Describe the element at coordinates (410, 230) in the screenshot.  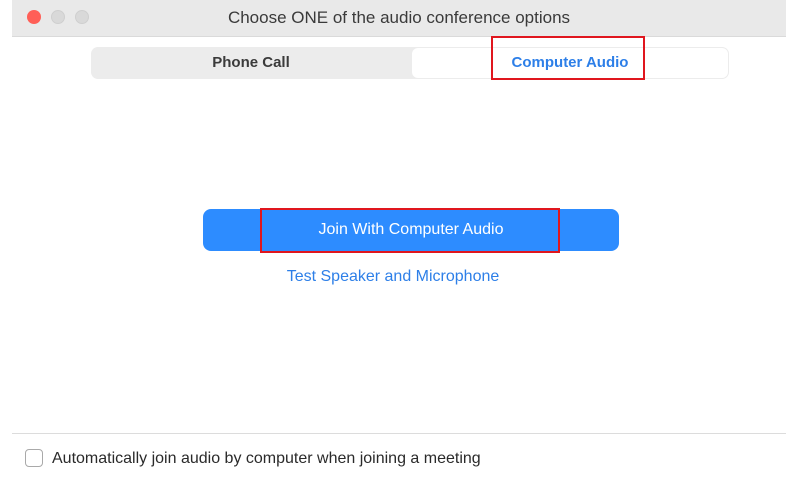
I see `join-button-highlight` at that location.